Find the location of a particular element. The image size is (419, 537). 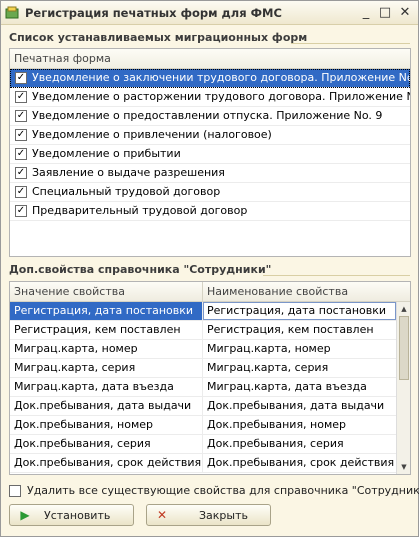

scrollbar-thumb is located at coordinates (404, 348).